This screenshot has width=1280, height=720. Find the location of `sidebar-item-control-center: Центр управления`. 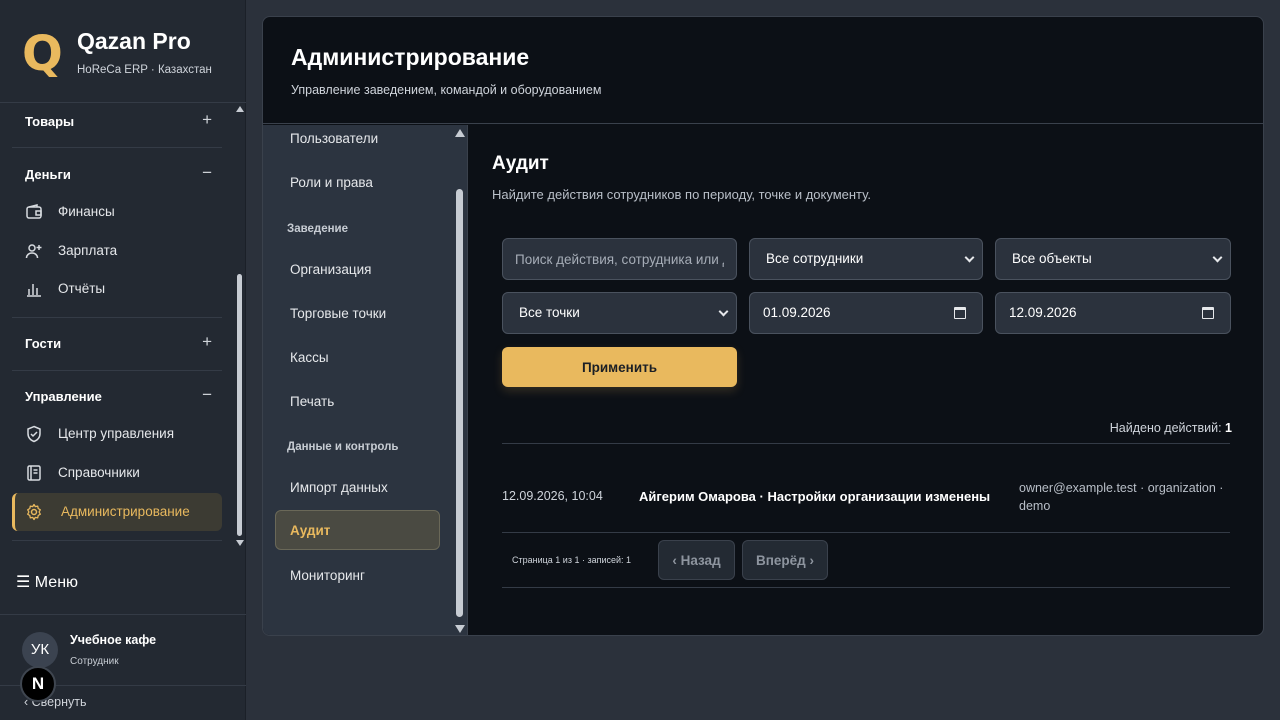

sidebar-item-control-center: Центр управления is located at coordinates (117, 434).